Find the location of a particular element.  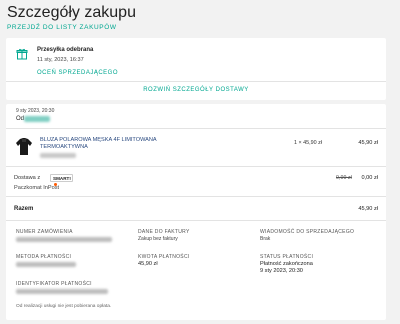

seller-name-link is located at coordinates (37, 119).